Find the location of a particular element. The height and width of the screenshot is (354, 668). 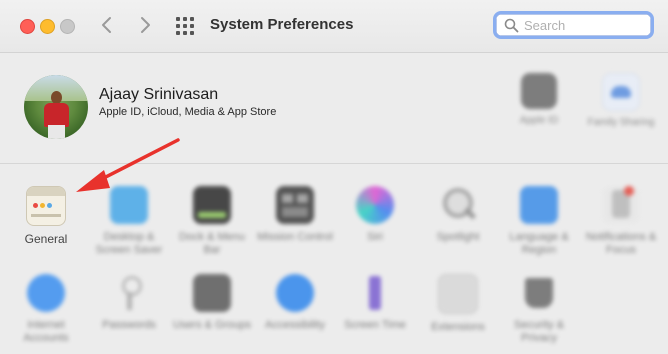

search-field is located at coordinates (573, 25).